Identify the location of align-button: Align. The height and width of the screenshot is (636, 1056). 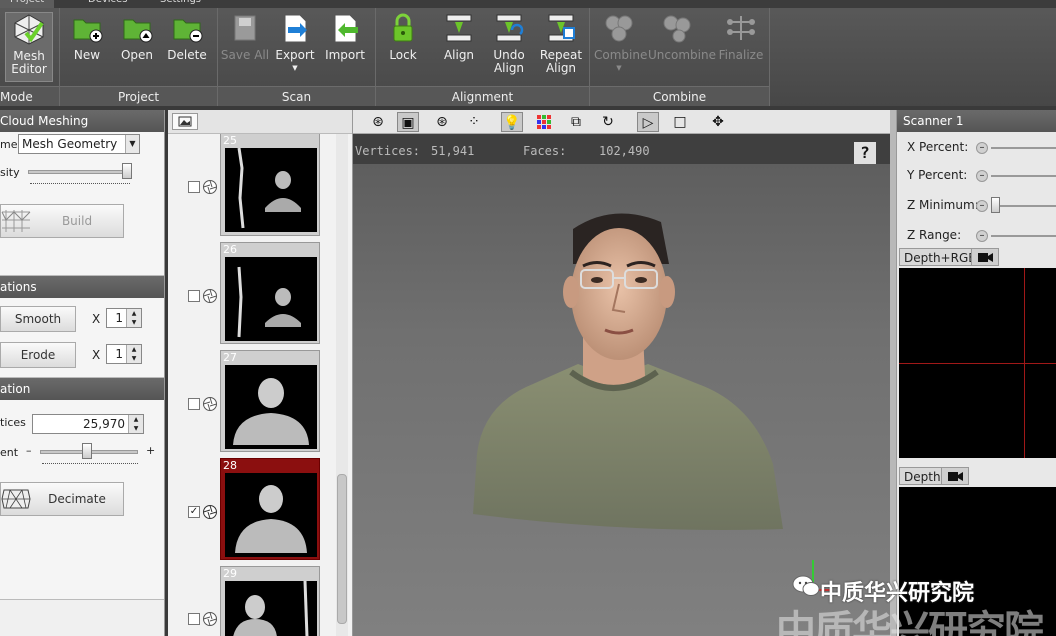
(459, 47).